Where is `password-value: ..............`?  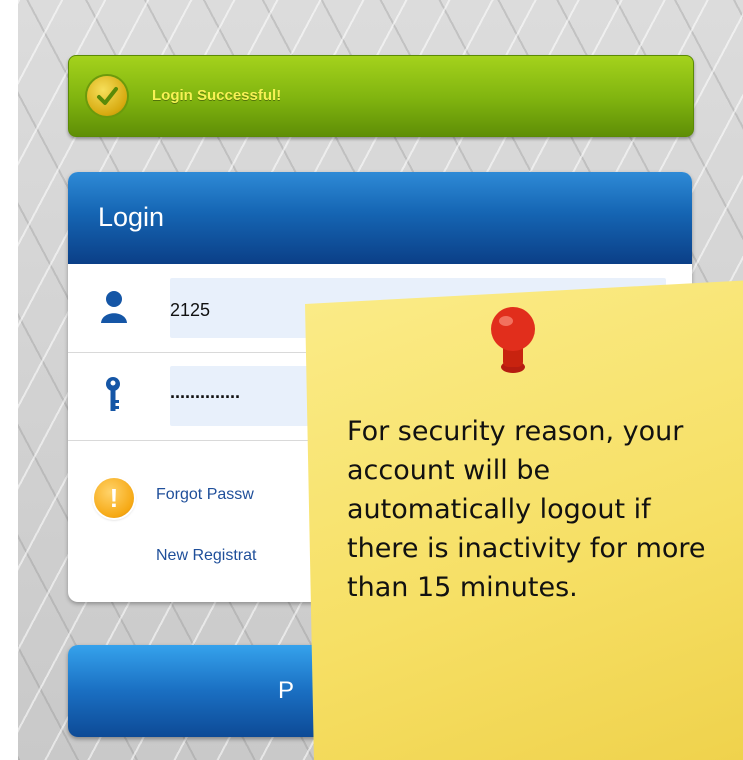 password-value: .............. is located at coordinates (205, 392).